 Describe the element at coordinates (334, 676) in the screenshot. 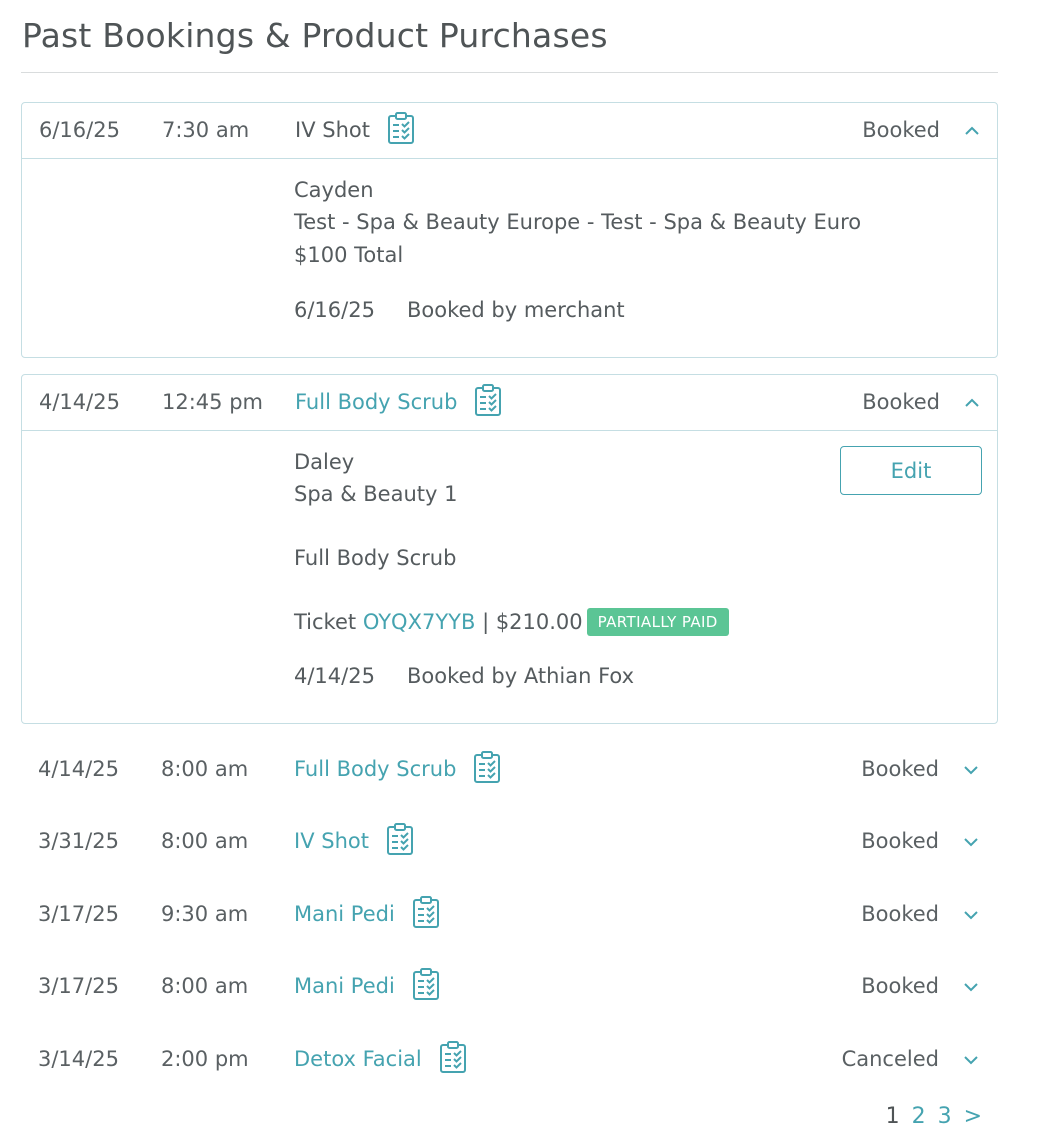

I see `booked-date: 4/14/25` at that location.